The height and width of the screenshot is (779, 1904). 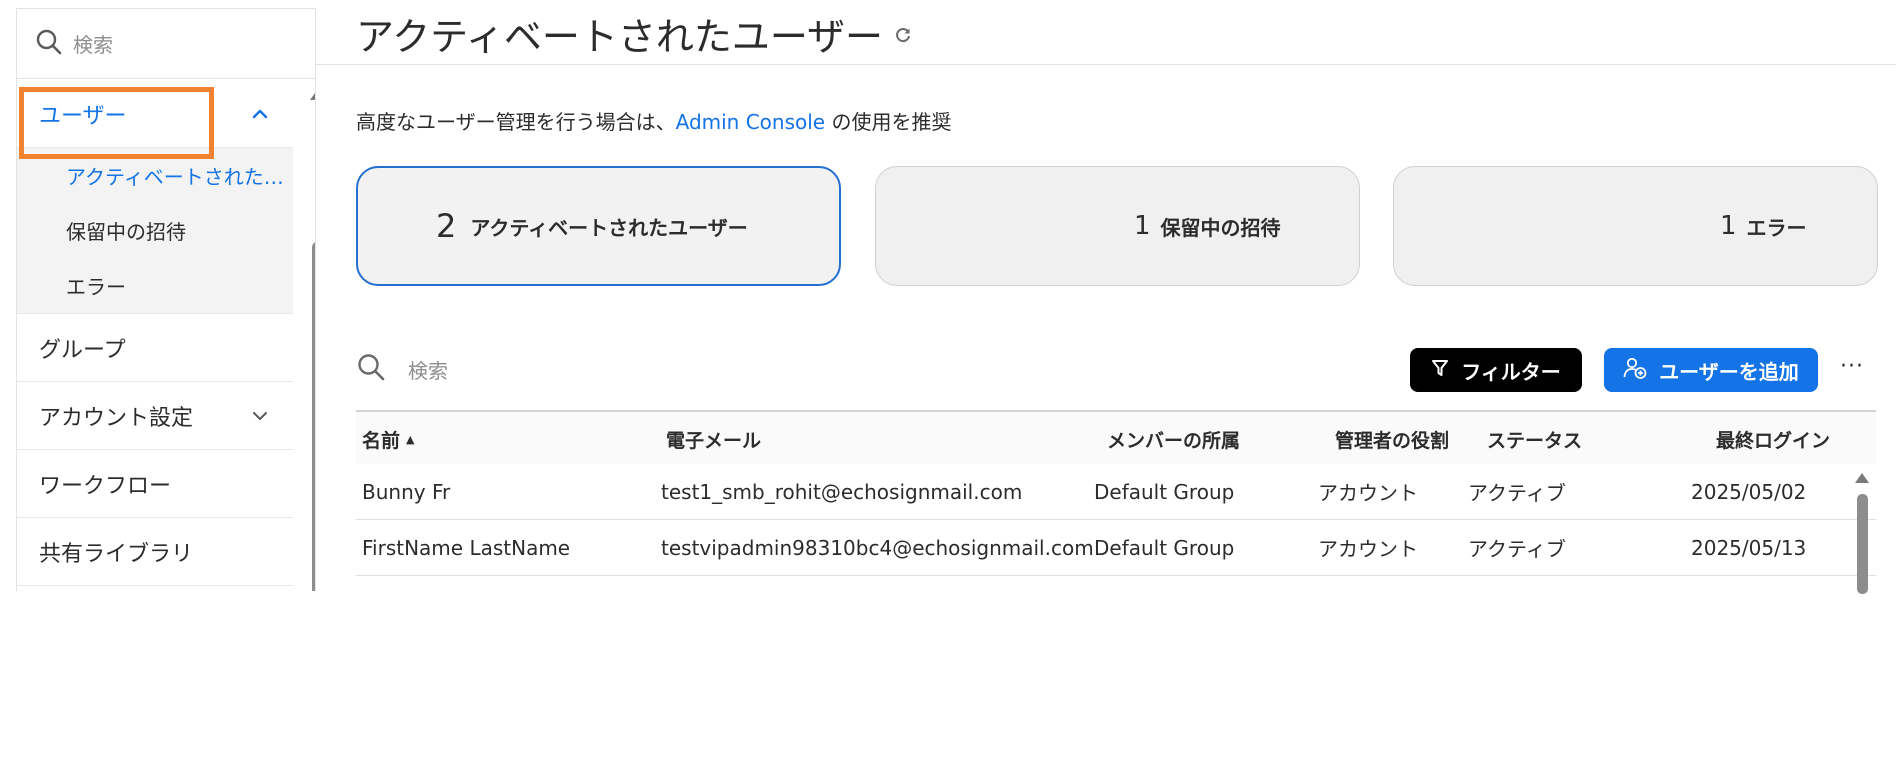 I want to click on column-header-name: 名前 ▲, so click(x=388, y=439).